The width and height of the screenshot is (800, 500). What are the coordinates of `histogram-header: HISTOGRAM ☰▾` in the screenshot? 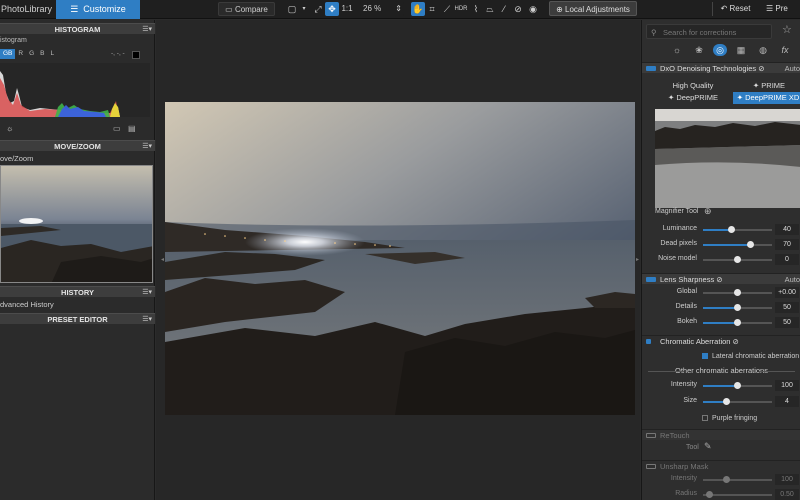 It's located at (77, 28).